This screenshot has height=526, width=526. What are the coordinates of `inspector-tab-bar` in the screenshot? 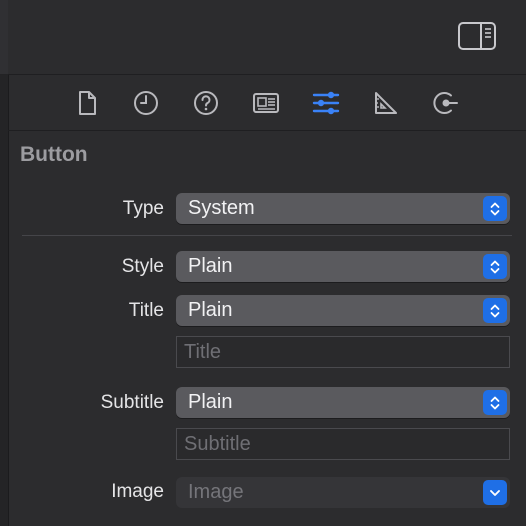 It's located at (267, 103).